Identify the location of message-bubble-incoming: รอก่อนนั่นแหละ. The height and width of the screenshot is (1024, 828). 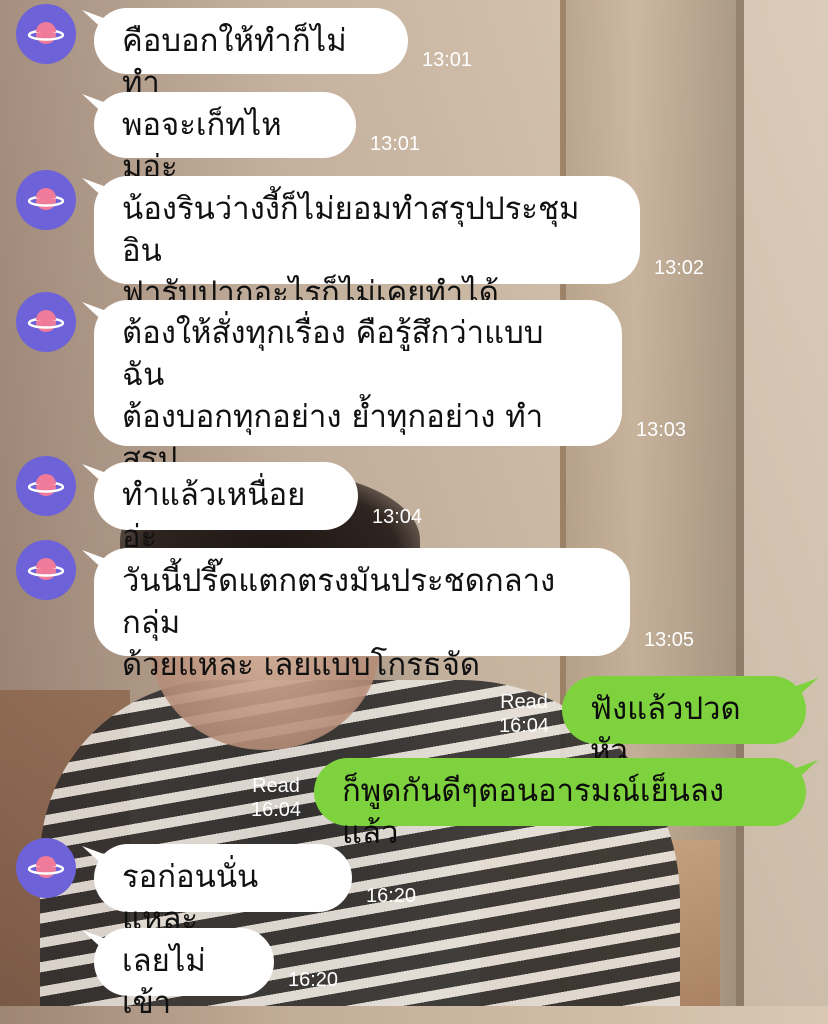
(223, 890).